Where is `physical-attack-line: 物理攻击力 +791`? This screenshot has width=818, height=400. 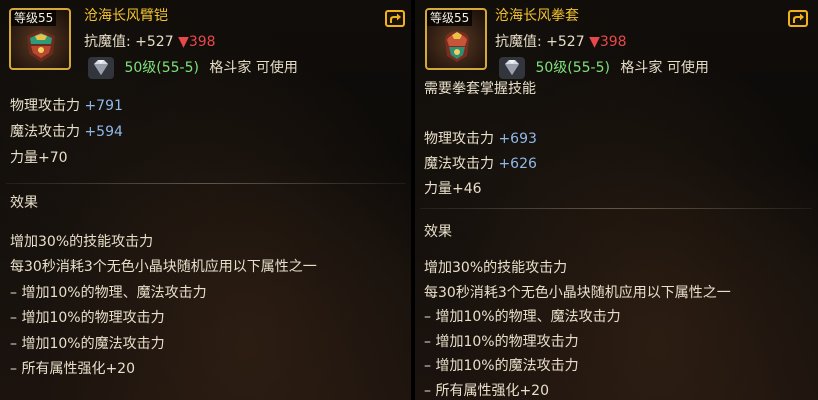
physical-attack-line: 物理攻击力 +791 is located at coordinates (66, 106).